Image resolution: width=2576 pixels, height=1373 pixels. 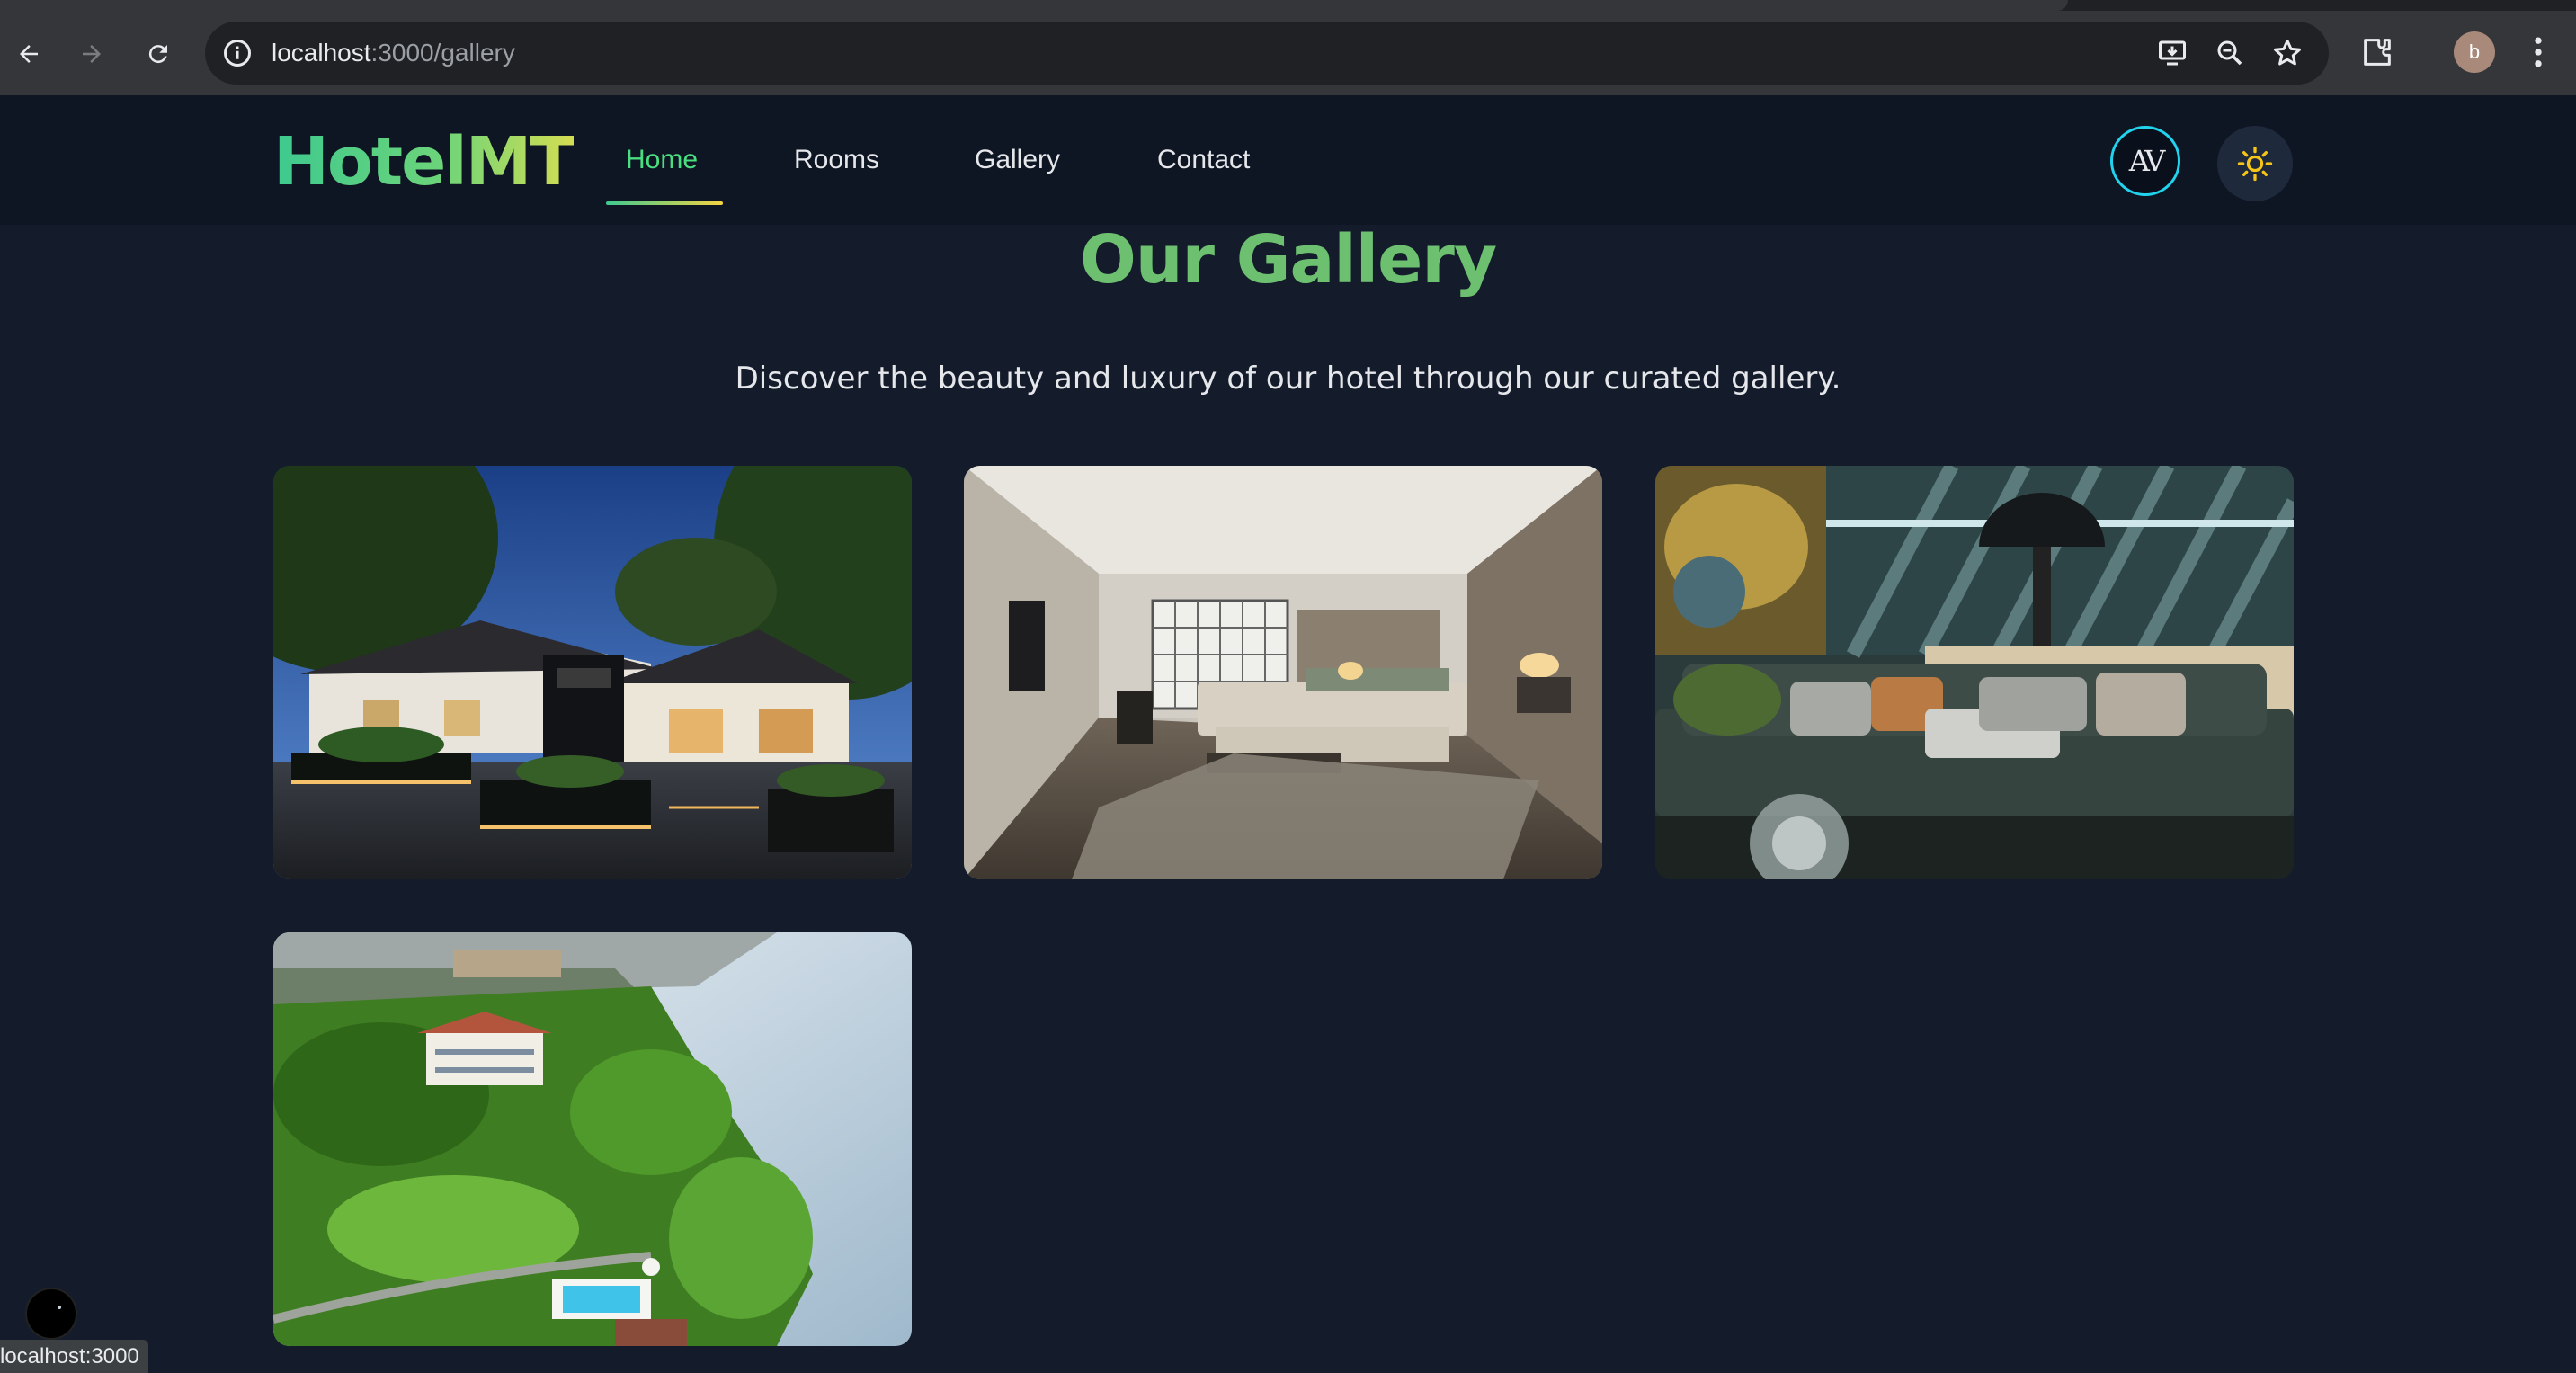 What do you see at coordinates (2377, 52) in the screenshot?
I see `extensions-icon` at bounding box center [2377, 52].